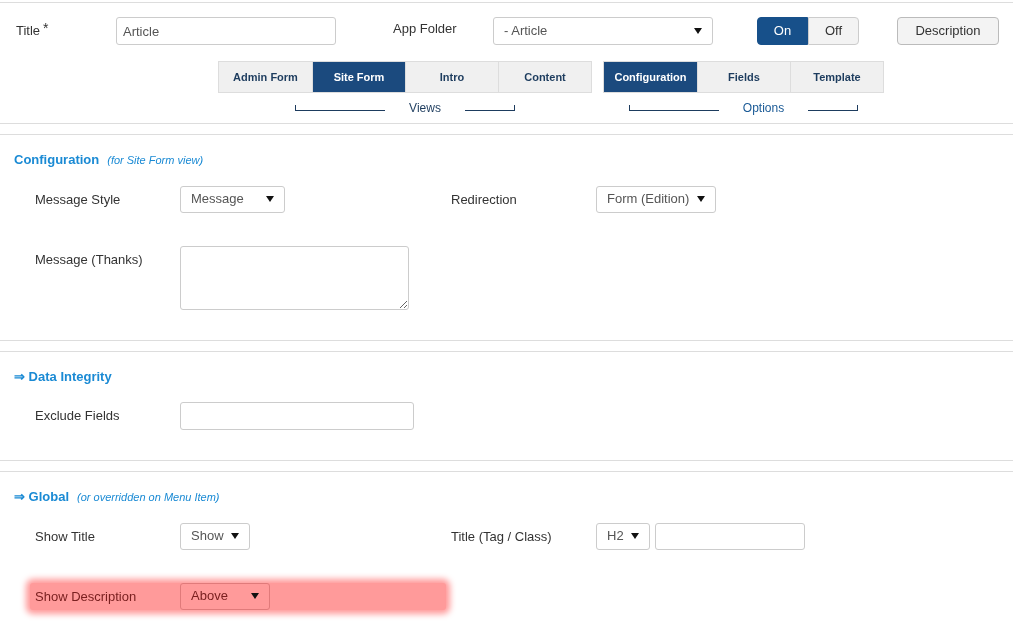 Image resolution: width=1013 pixels, height=634 pixels. What do you see at coordinates (89, 259) in the screenshot?
I see `field-label: Message (Thanks)` at bounding box center [89, 259].